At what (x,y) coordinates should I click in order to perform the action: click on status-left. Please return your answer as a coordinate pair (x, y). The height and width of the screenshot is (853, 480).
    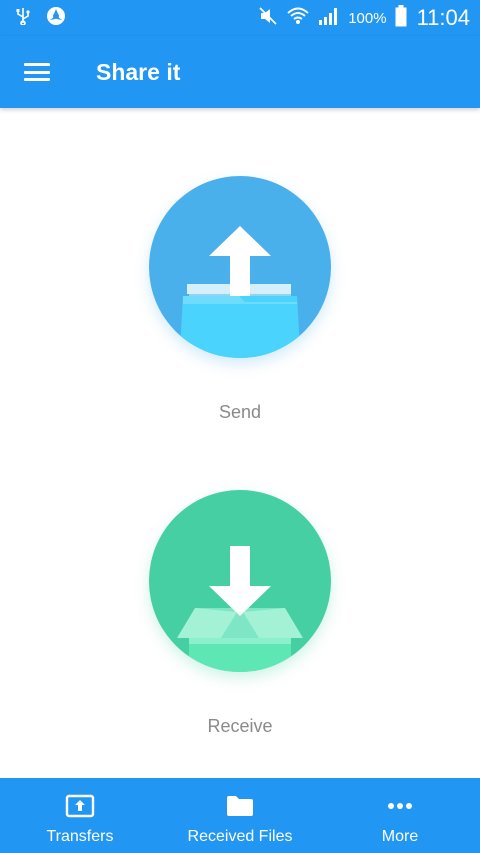
    Looking at the image, I should click on (49, 18).